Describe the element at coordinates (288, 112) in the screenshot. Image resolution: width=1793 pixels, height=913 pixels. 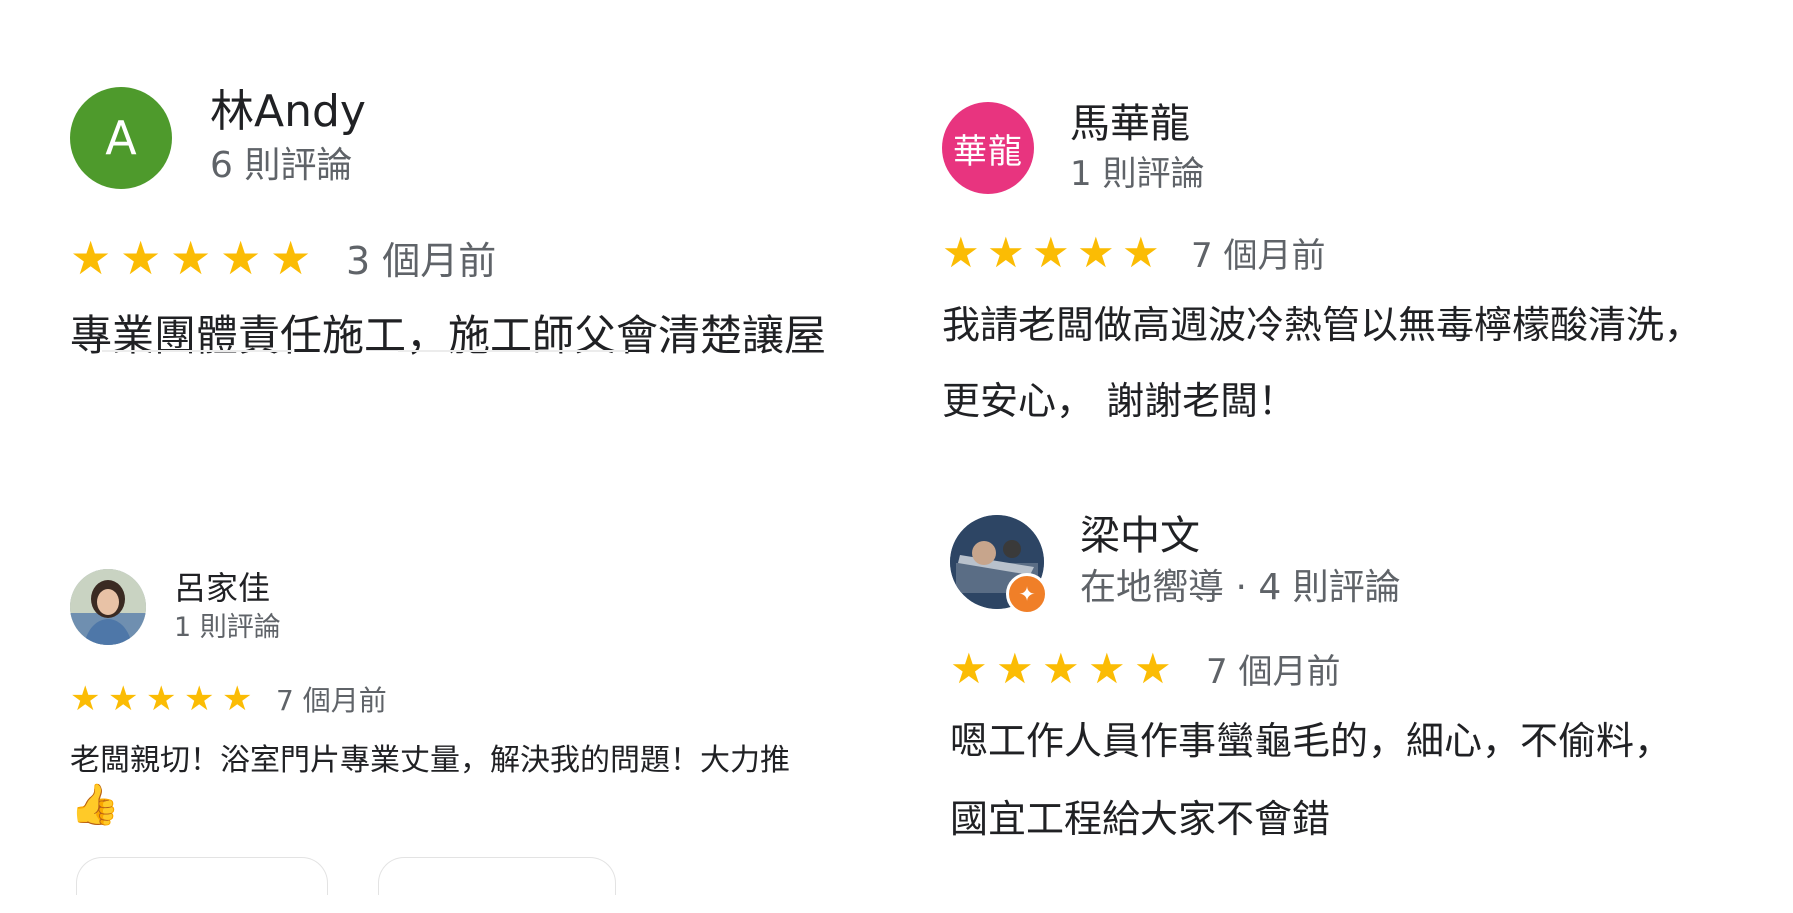
I see `reviewer-name: 林Andy` at that location.